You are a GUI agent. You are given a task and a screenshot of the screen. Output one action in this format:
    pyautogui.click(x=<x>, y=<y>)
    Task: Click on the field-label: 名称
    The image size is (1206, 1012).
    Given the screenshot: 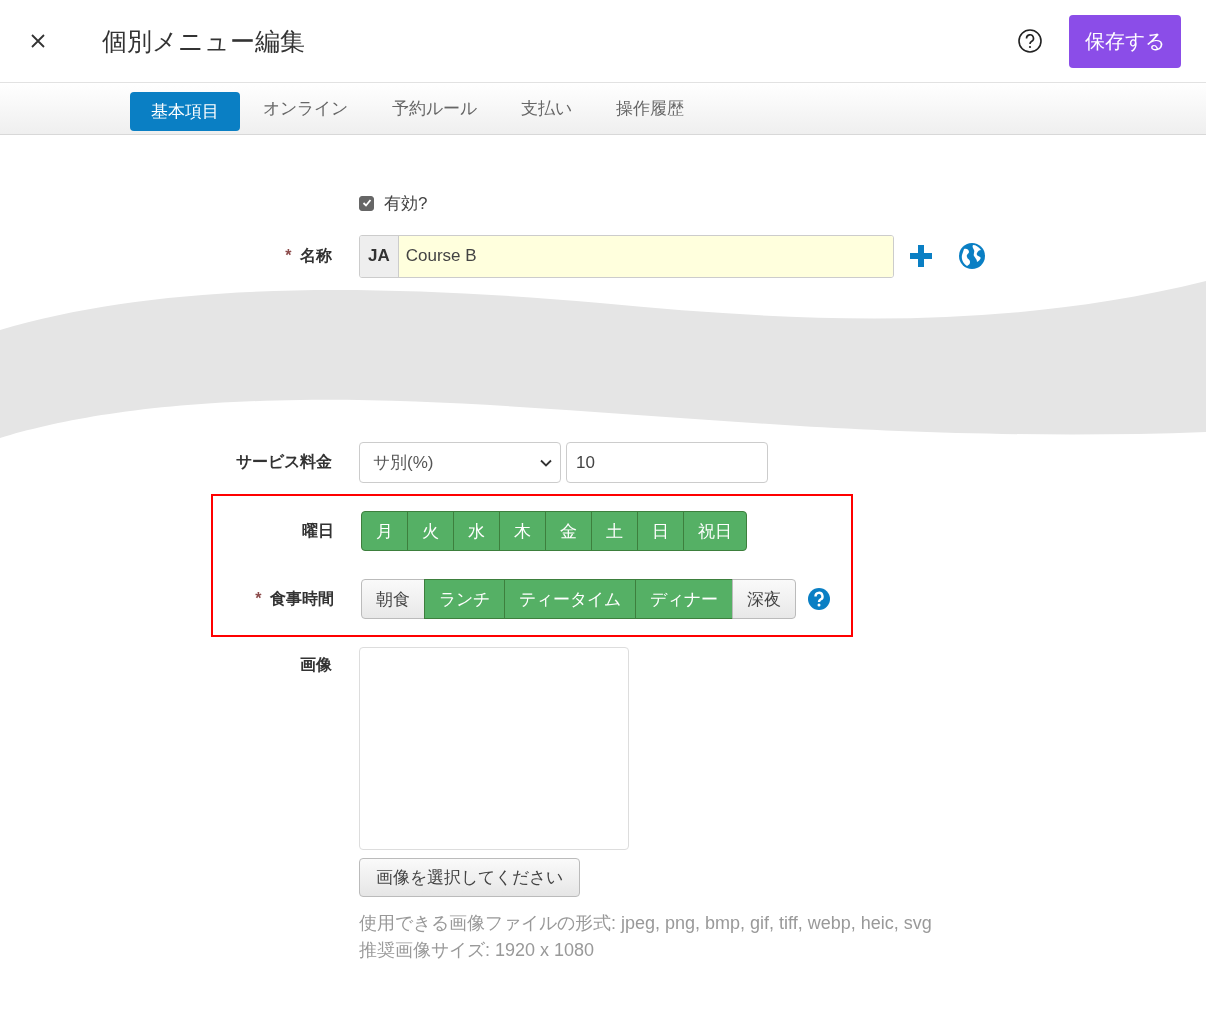 What is the action you would take?
    pyautogui.click(x=316, y=255)
    